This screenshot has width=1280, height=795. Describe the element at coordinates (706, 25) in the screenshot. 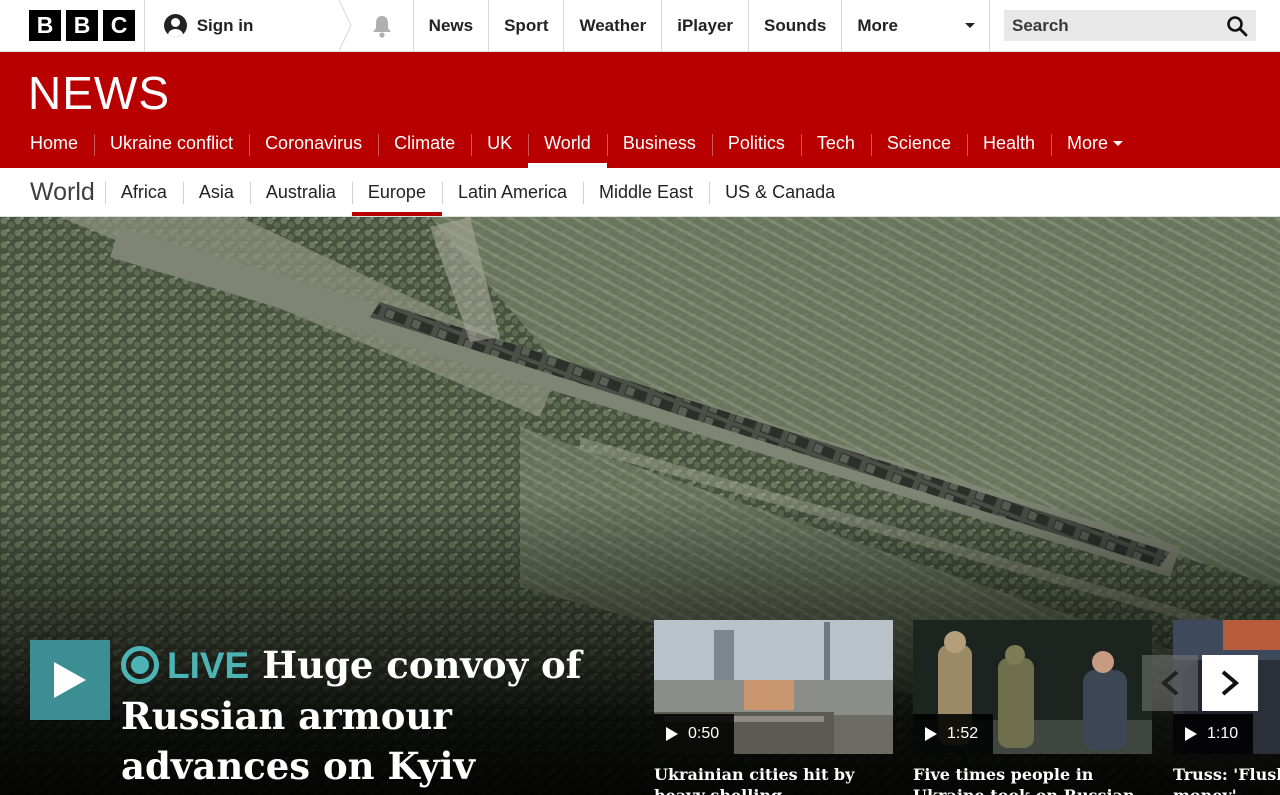

I see `global-nav-iplayer: iPlayer` at that location.